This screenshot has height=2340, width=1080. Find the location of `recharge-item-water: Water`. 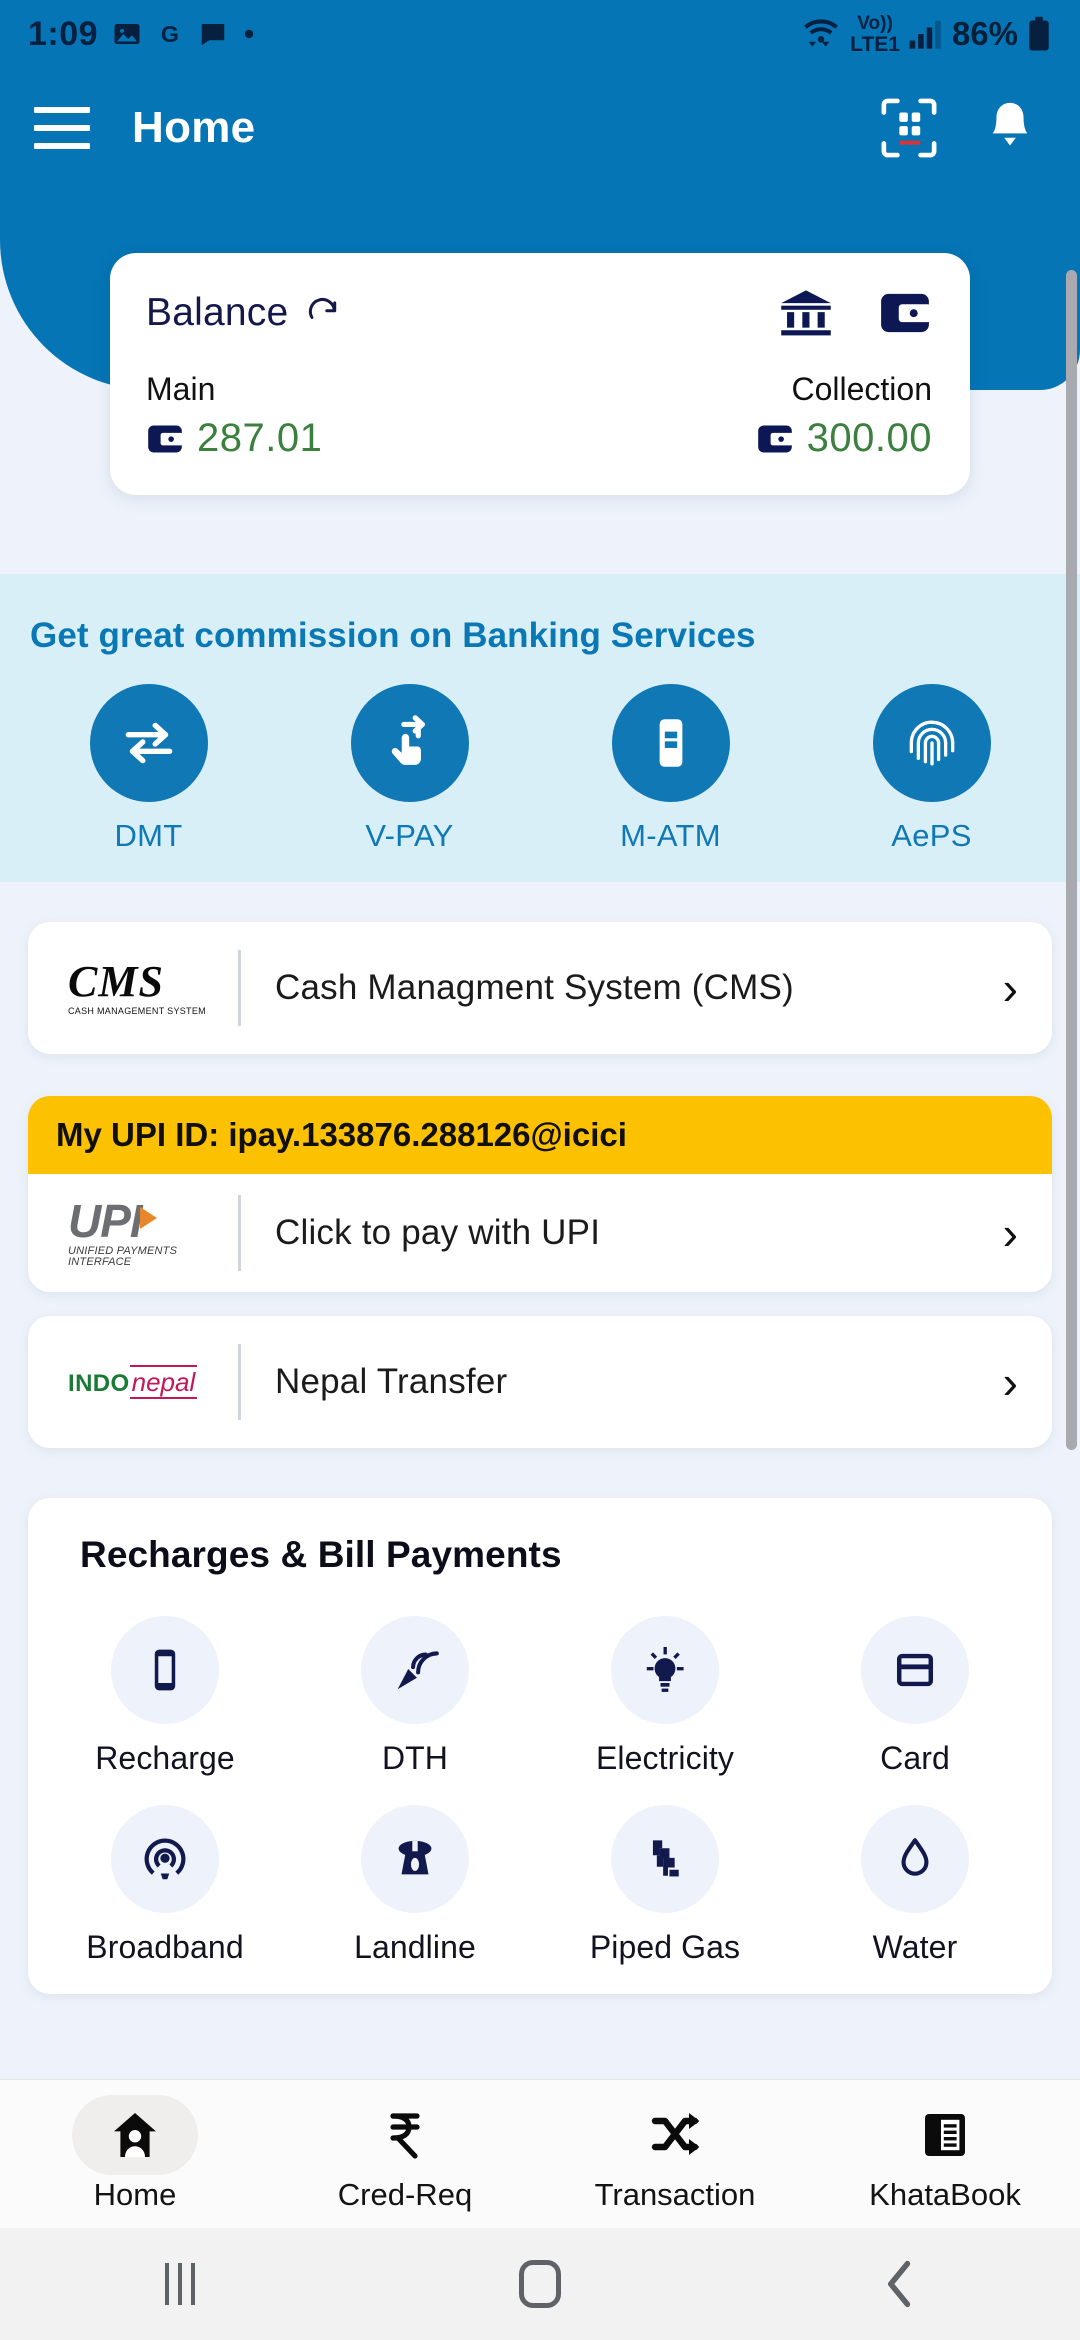

recharge-item-water: Water is located at coordinates (915, 1885).